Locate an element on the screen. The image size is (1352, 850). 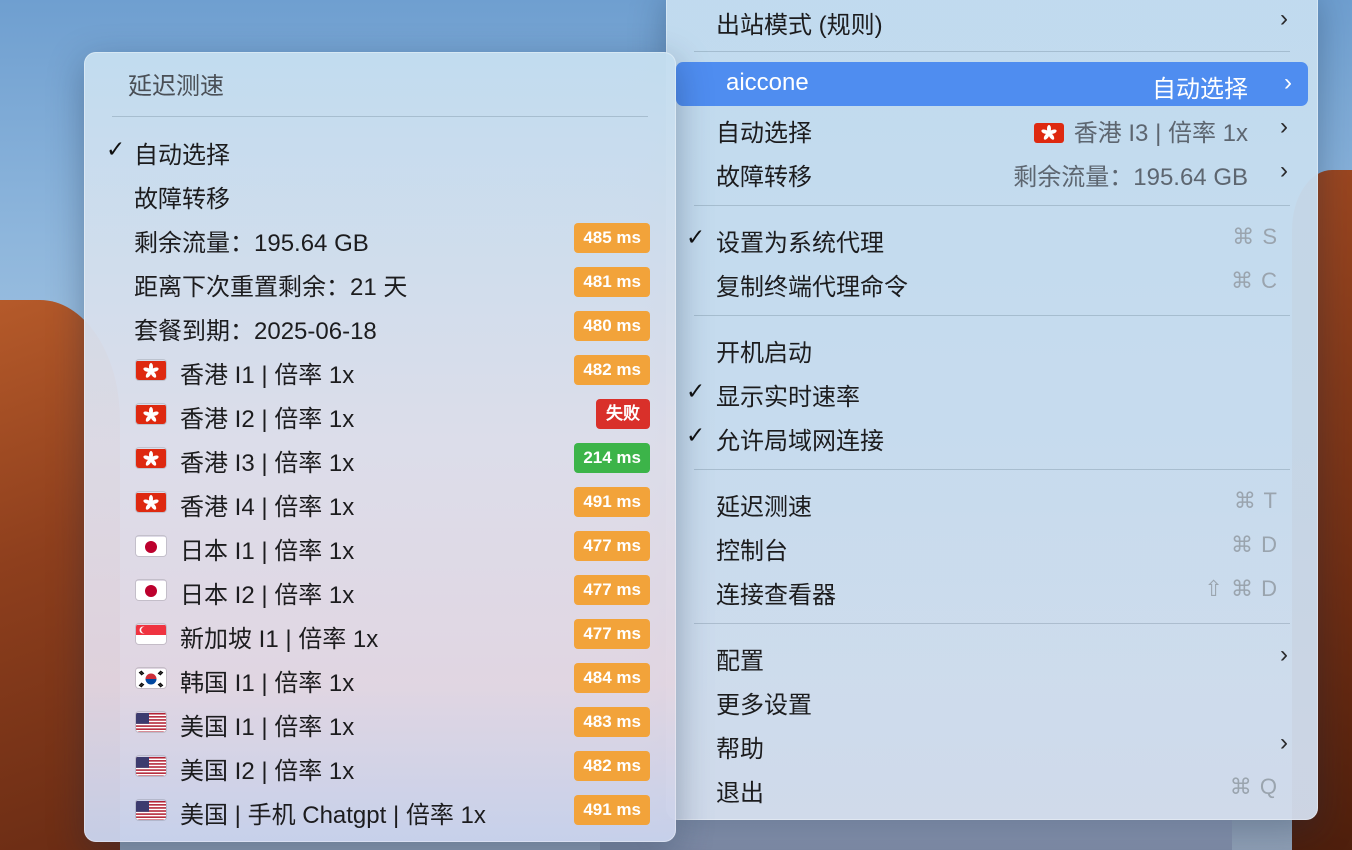
menu-item-label: 显示实时速率 is located at coordinates (788, 397).